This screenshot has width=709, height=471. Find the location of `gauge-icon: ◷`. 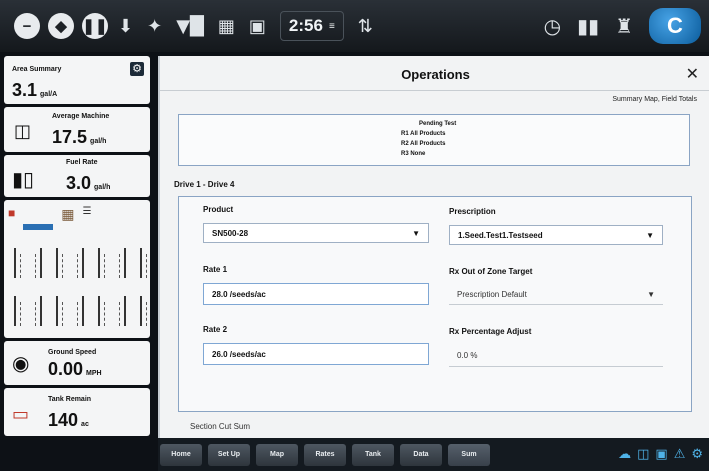

gauge-icon: ◷ is located at coordinates (552, 26).